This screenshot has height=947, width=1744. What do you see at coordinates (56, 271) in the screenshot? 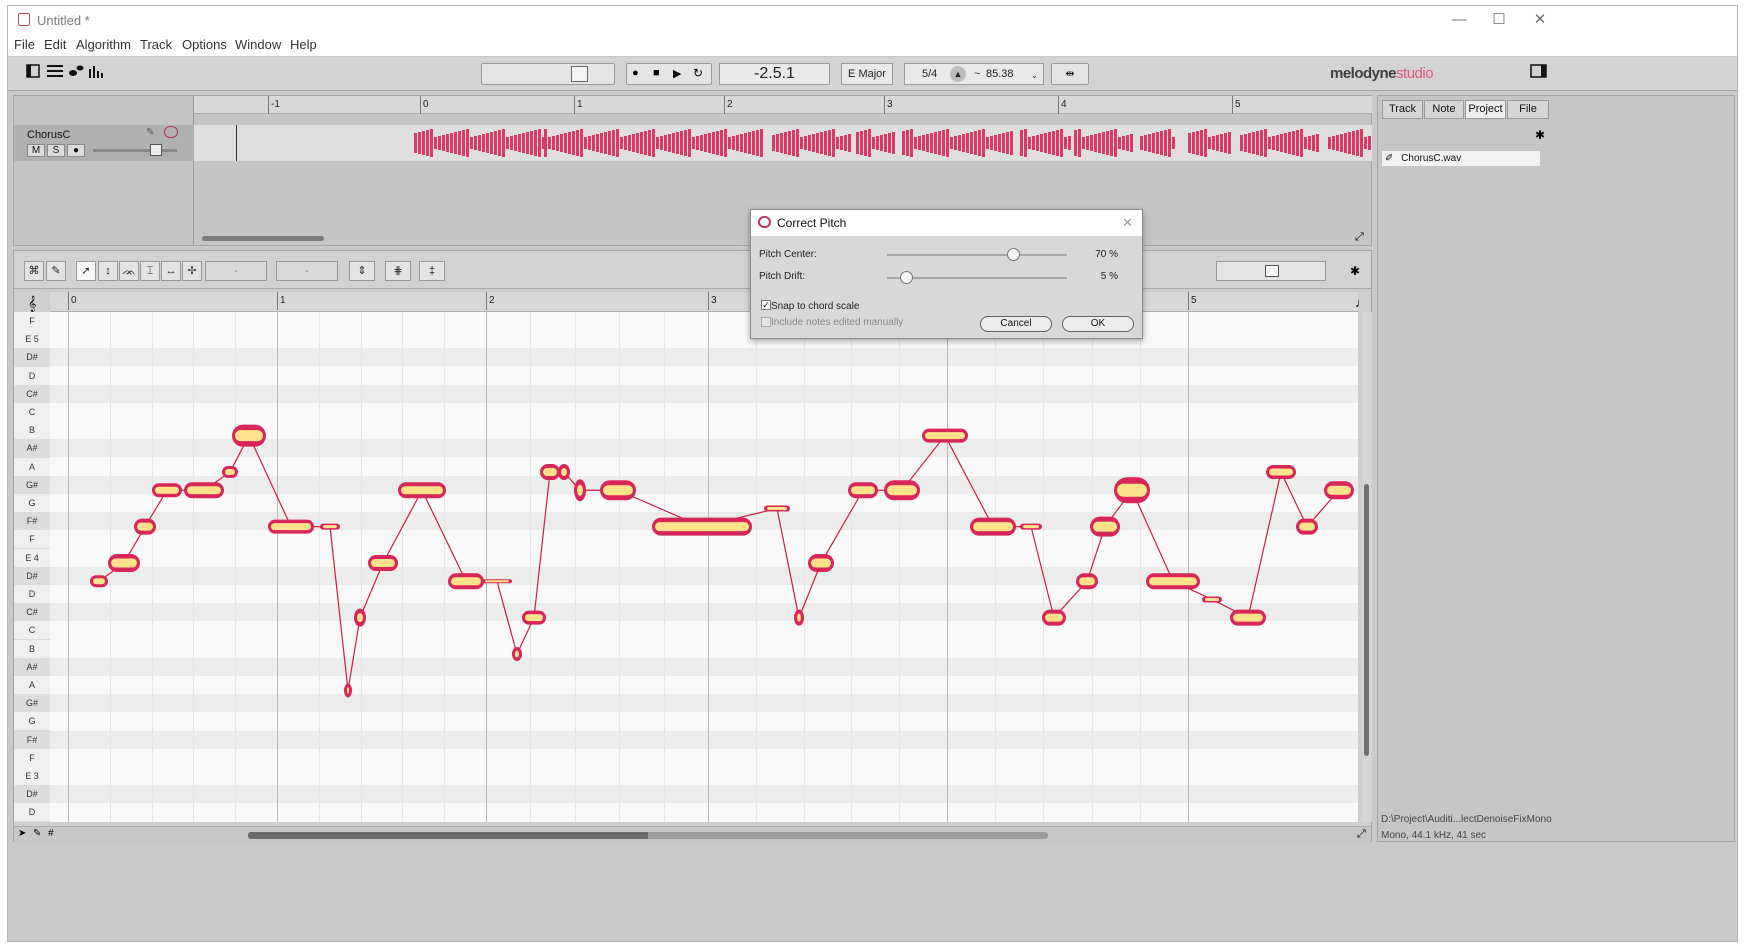
I see `quantize-macro-icon: ✎` at bounding box center [56, 271].